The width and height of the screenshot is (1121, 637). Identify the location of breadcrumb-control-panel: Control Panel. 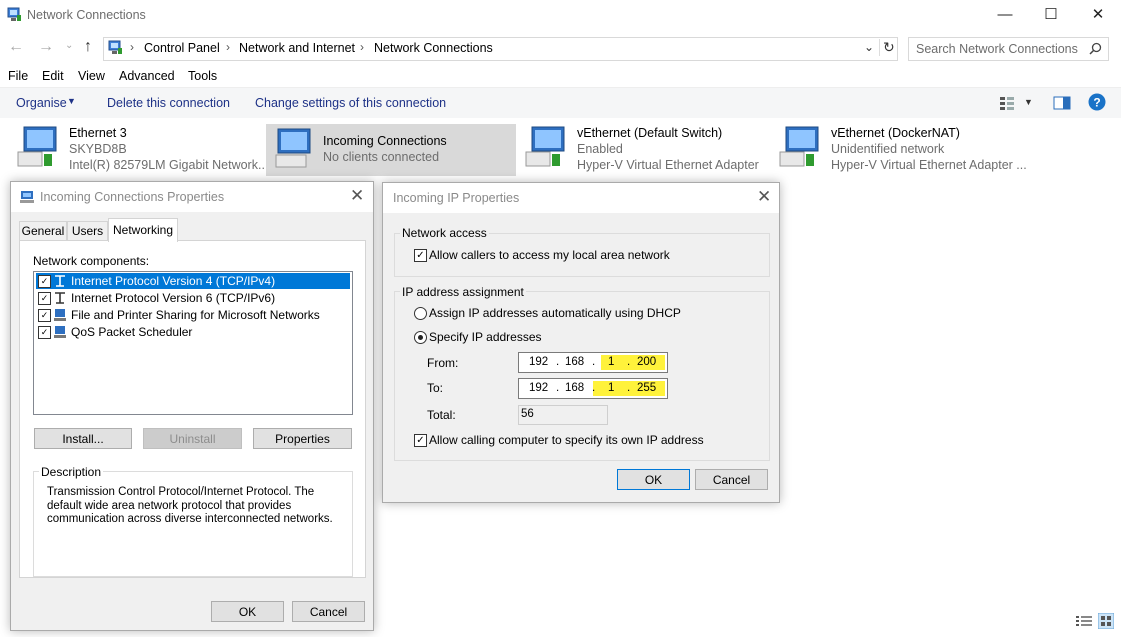
(182, 48).